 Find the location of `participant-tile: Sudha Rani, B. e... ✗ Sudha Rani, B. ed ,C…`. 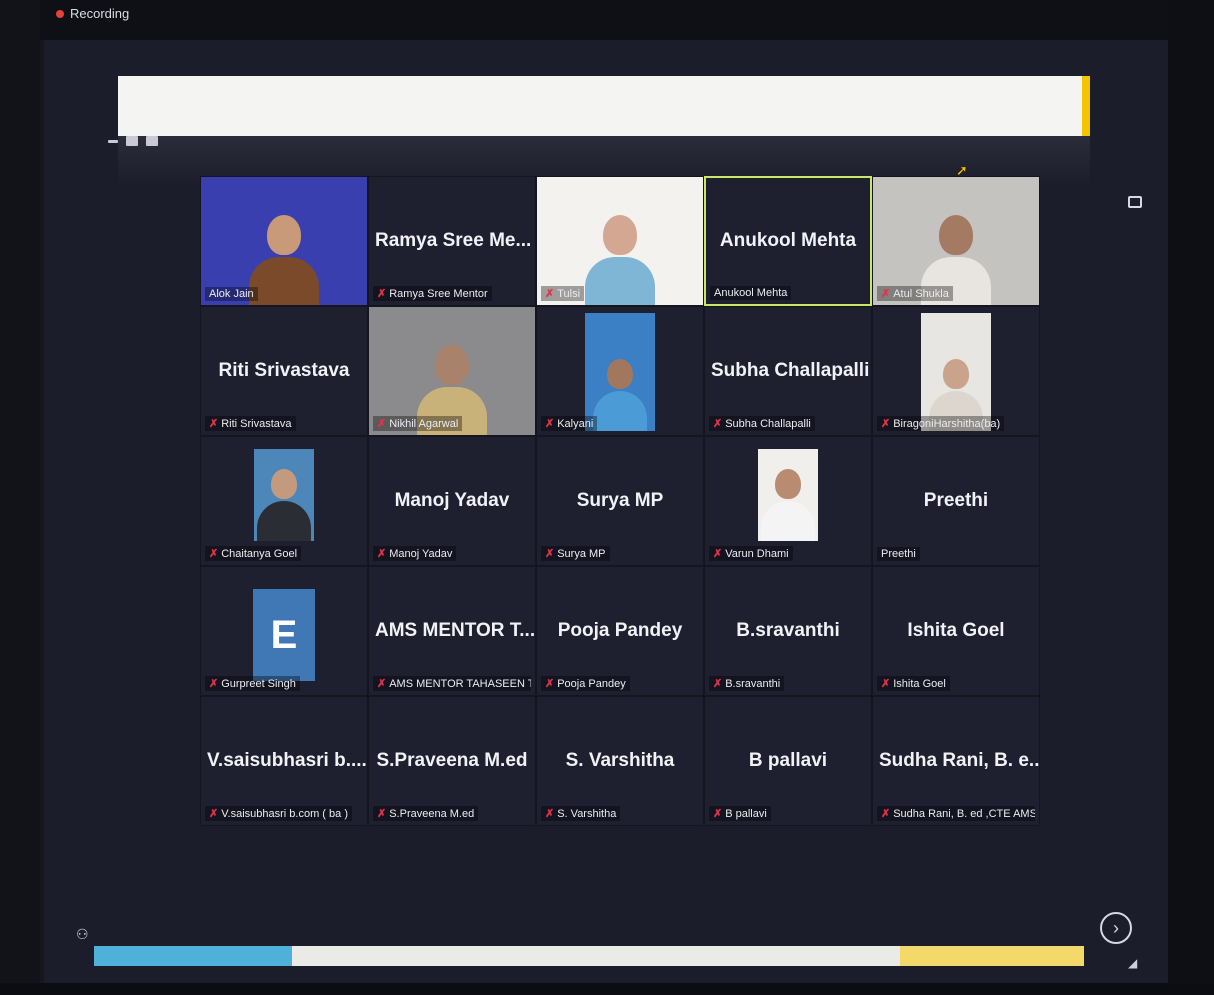

participant-tile: Sudha Rani, B. e... ✗ Sudha Rani, B. ed ,C… is located at coordinates (956, 761).